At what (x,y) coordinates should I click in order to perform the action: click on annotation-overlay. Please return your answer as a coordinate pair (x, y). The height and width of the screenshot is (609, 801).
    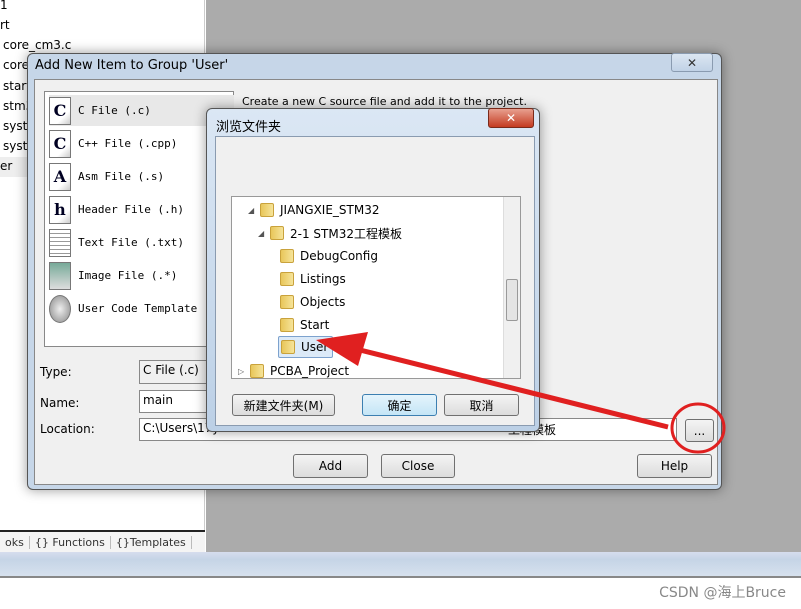
    Looking at the image, I should click on (521, 393).